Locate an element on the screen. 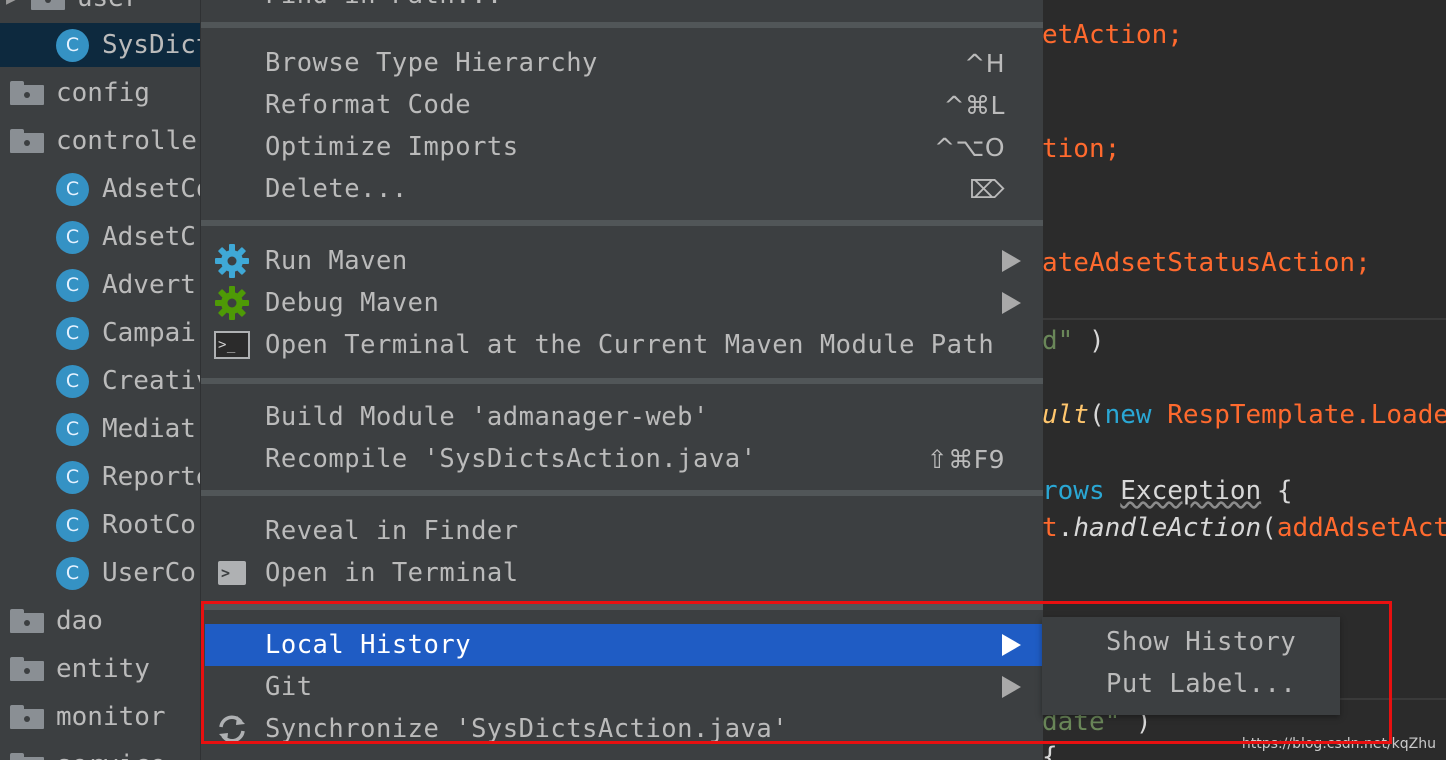 This screenshot has height=760, width=1446. tree-item-label: user is located at coordinates (108, 6).